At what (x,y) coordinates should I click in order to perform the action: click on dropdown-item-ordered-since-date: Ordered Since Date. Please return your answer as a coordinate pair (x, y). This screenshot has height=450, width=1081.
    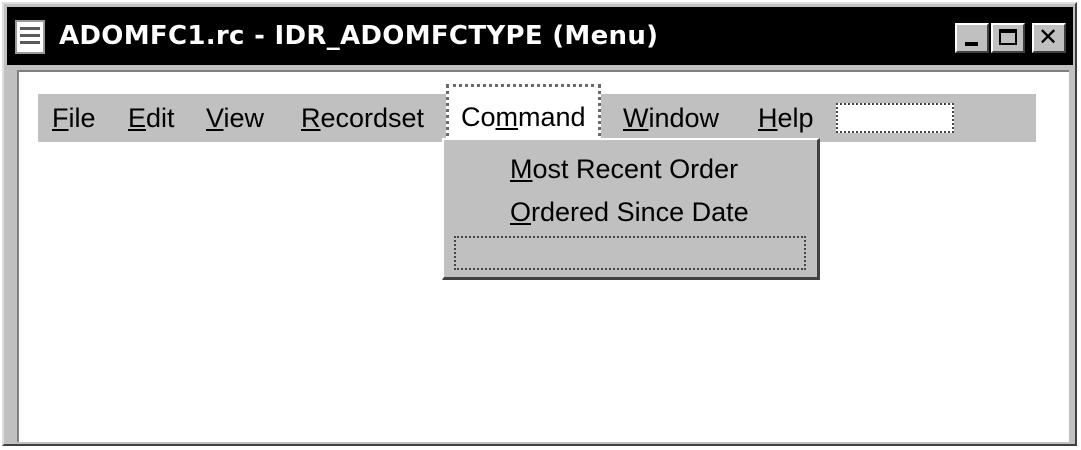
    Looking at the image, I should click on (629, 212).